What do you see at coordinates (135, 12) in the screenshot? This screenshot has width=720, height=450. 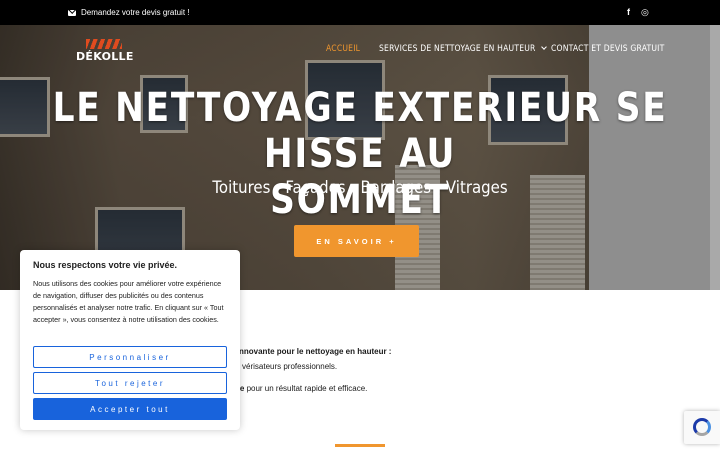 I see `quote-text: Demandez votre devis gratuit !` at bounding box center [135, 12].